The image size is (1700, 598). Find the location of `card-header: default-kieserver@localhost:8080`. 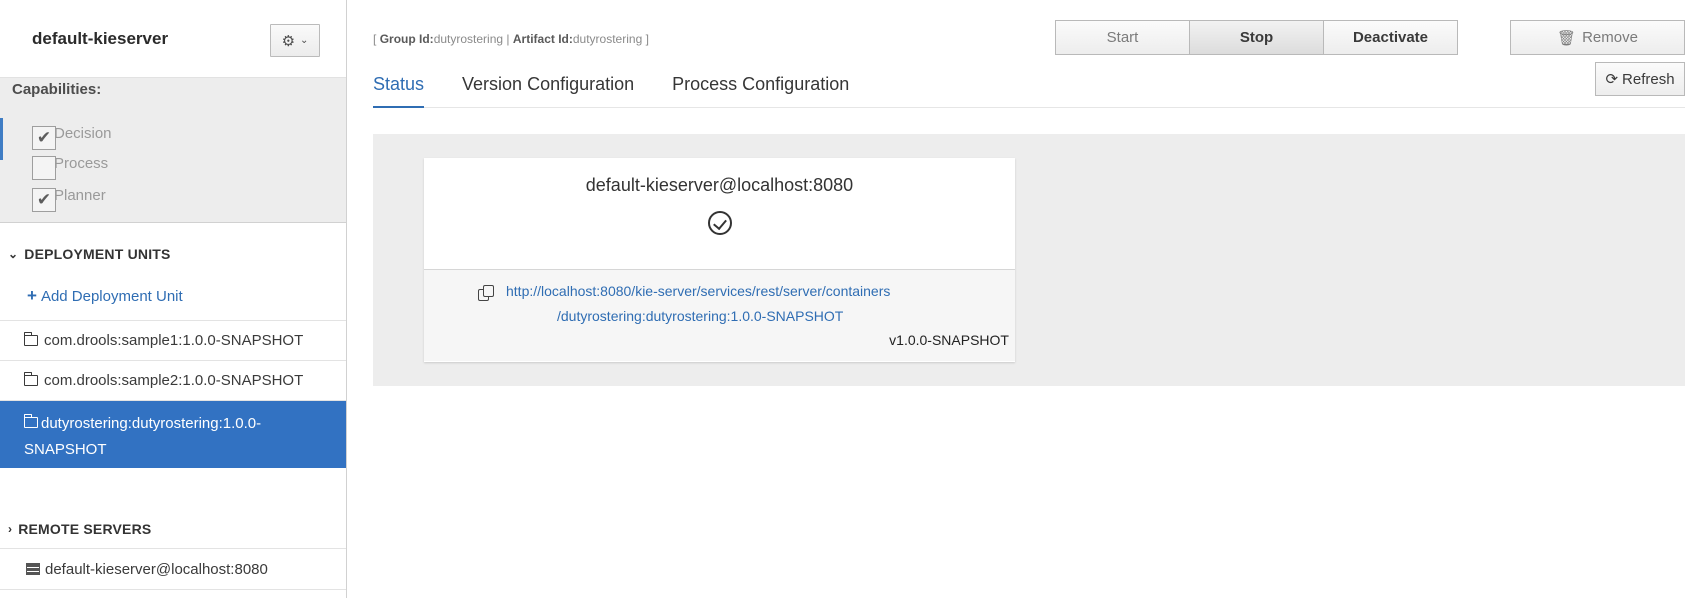

card-header: default-kieserver@localhost:8080 is located at coordinates (719, 214).